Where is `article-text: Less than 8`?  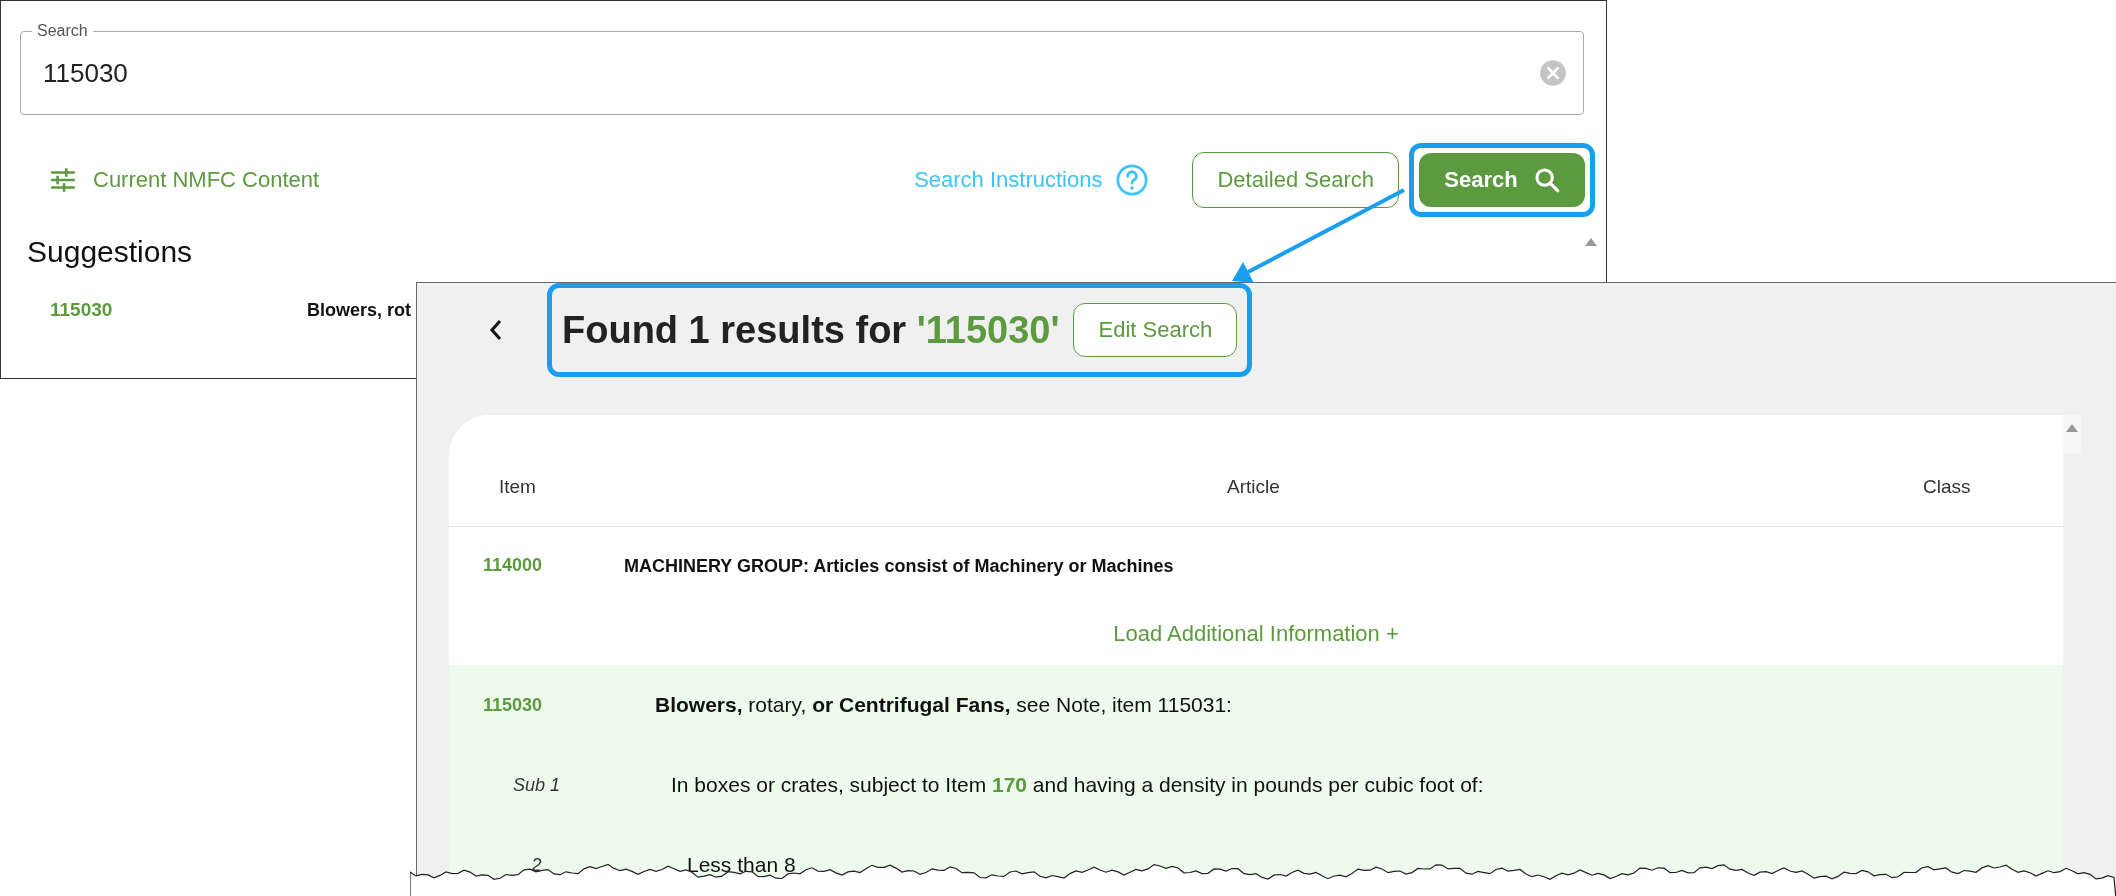 article-text: Less than 8 is located at coordinates (741, 864).